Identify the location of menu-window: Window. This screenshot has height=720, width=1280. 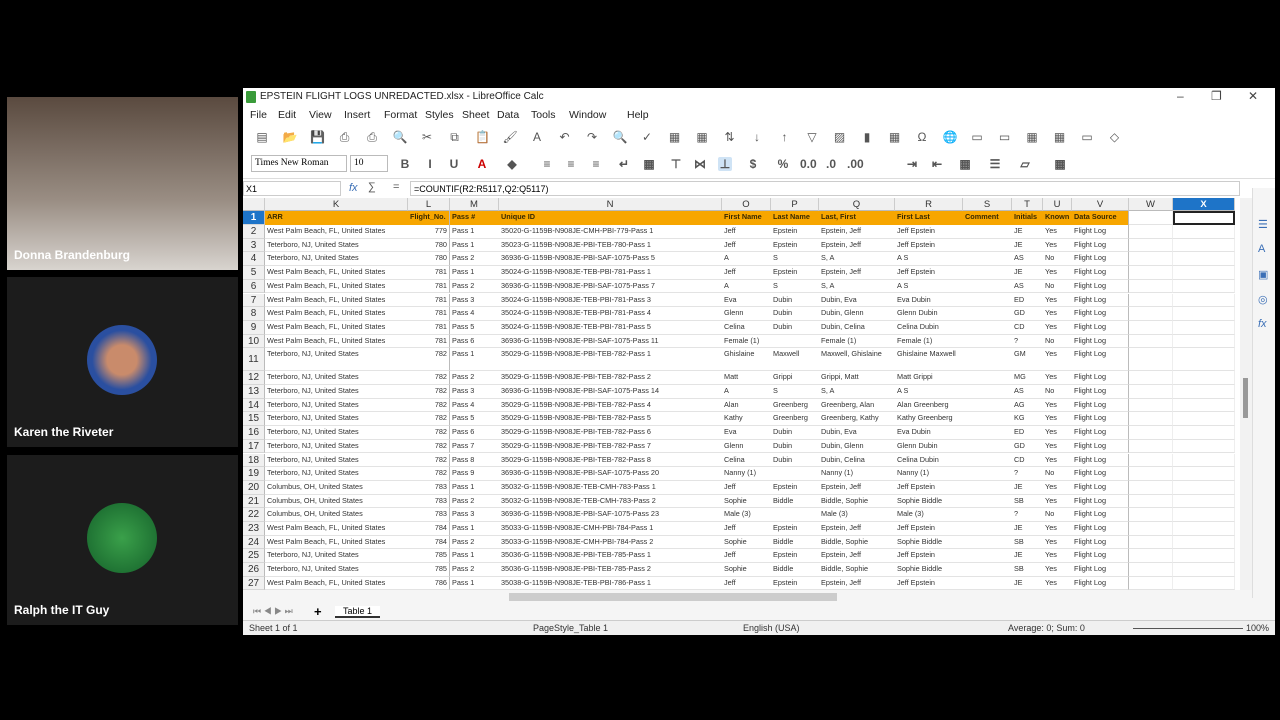
(587, 115).